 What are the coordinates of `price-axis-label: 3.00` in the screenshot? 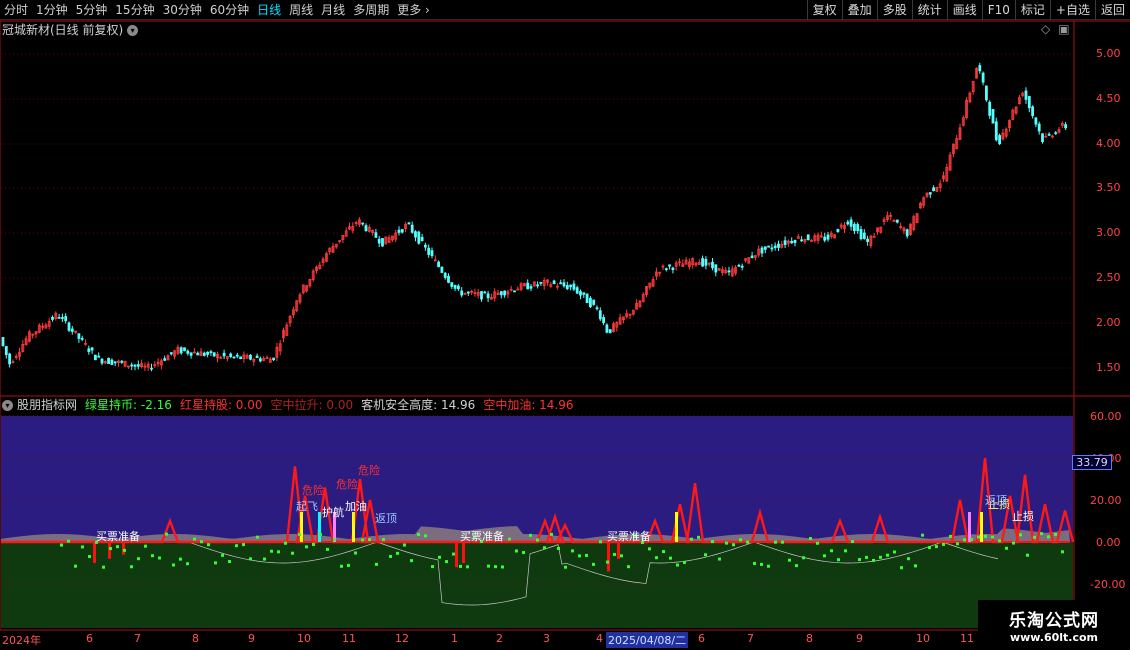 It's located at (1108, 232).